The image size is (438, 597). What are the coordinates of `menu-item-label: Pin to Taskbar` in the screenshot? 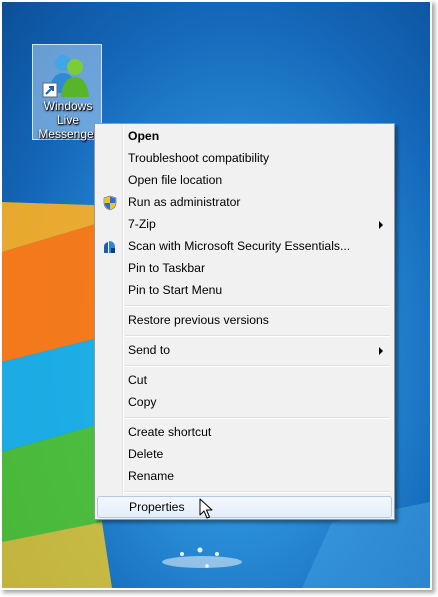 It's located at (167, 268).